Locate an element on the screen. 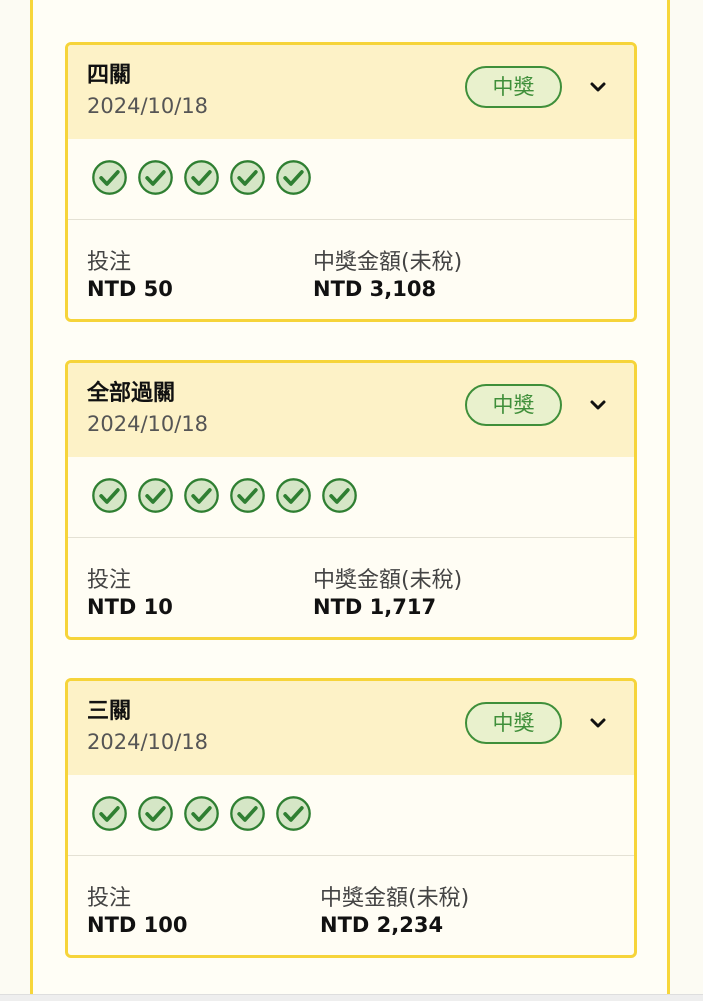  prize-amount: NTD 1,717 is located at coordinates (375, 607).